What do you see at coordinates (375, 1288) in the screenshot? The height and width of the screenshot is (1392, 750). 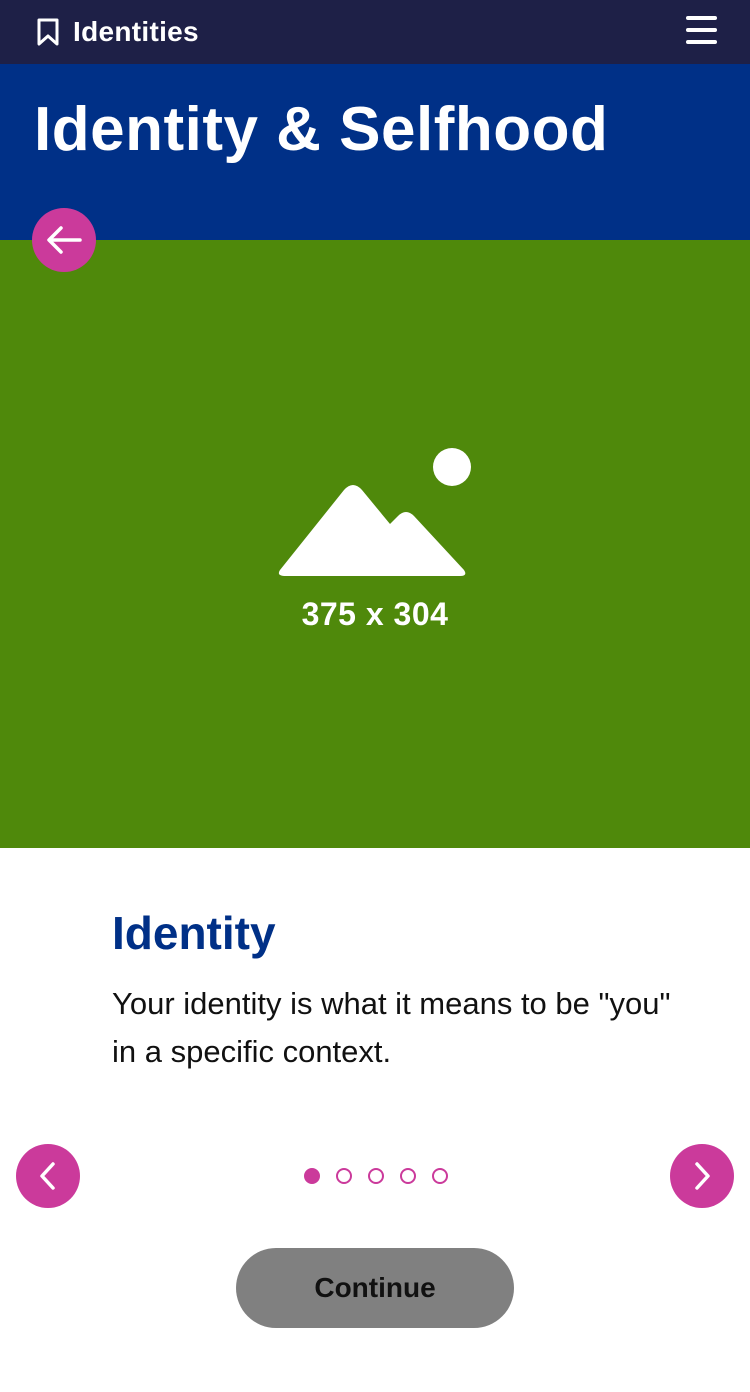 I see `continue-button: Continue` at bounding box center [375, 1288].